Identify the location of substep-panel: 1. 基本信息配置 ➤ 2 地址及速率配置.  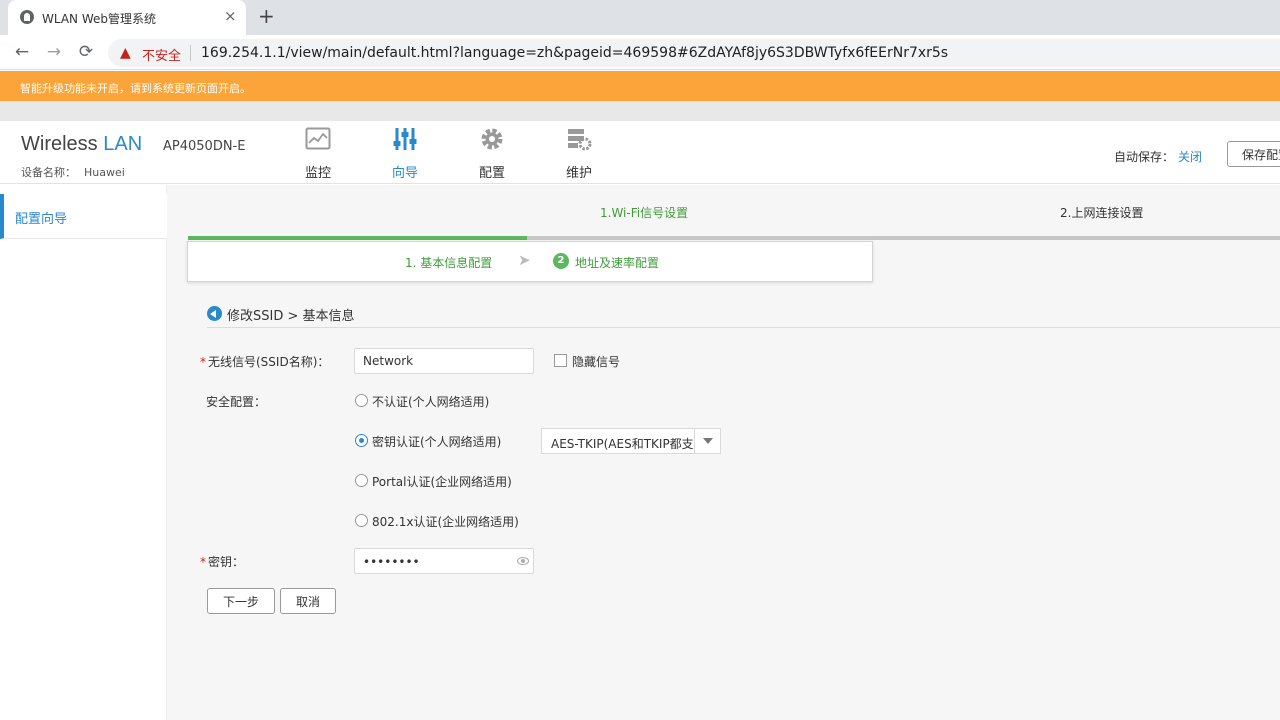
(530, 261).